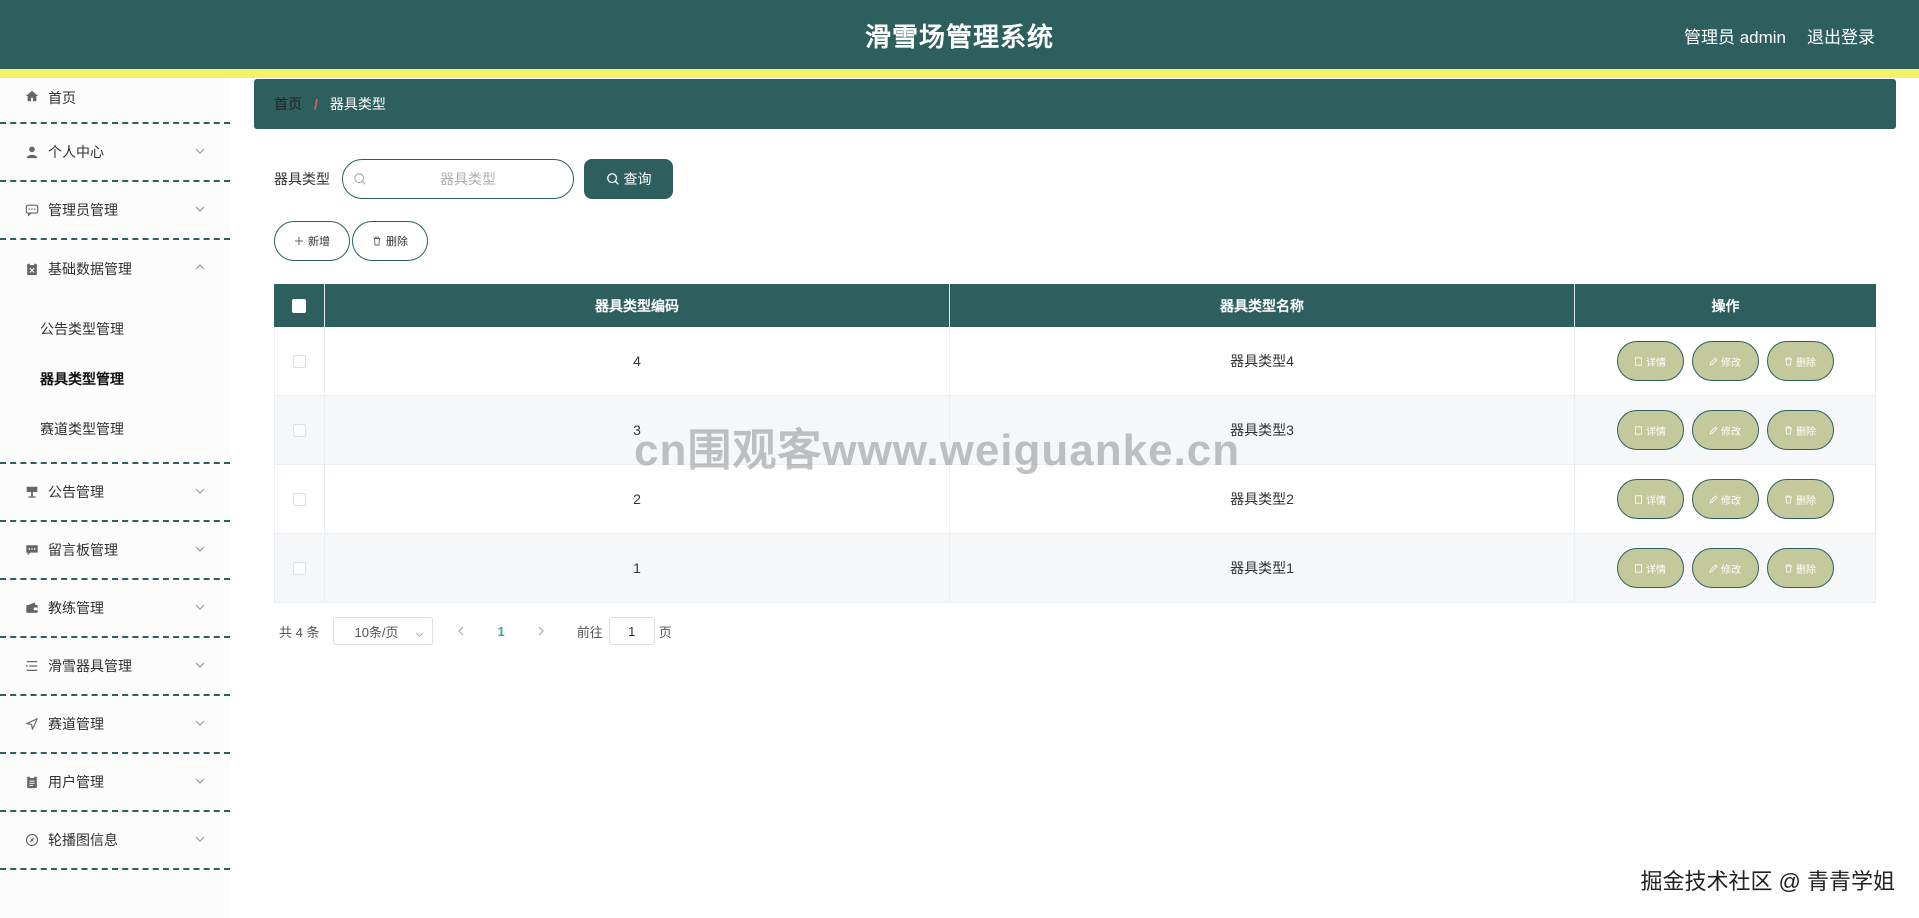  Describe the element at coordinates (351, 241) in the screenshot. I see `action-bar: 新增 删除` at that location.